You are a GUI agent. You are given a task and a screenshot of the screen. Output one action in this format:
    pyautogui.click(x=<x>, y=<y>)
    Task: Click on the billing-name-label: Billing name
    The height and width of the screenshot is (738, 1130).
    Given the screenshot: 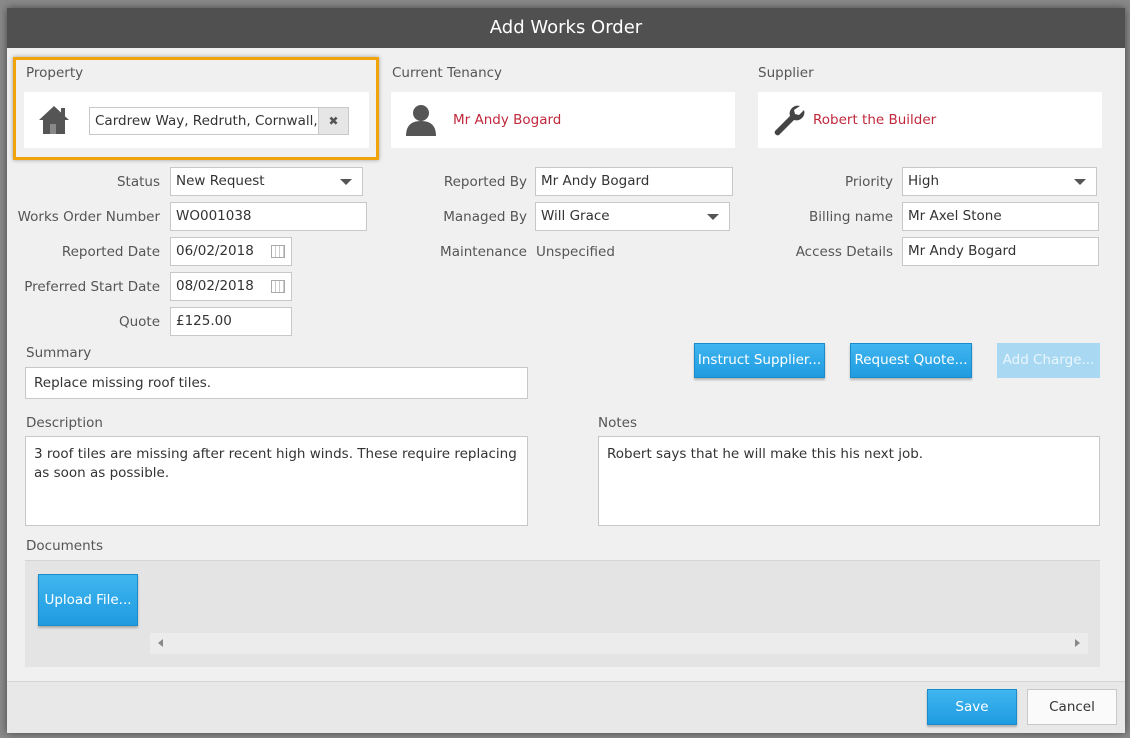 What is the action you would take?
    pyautogui.click(x=851, y=217)
    